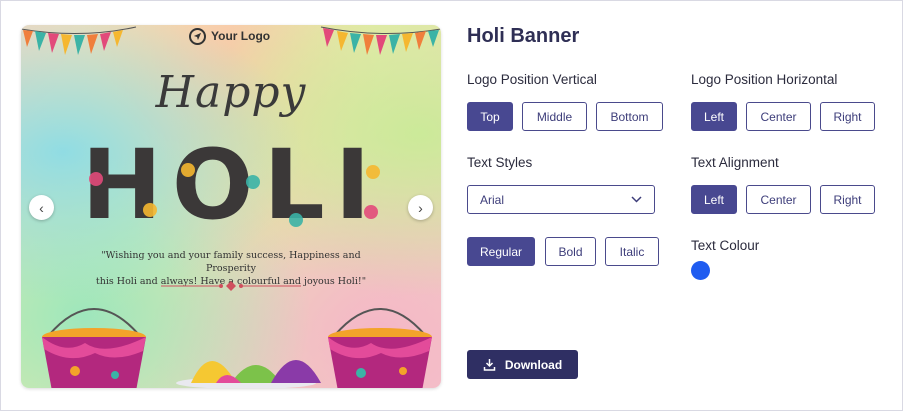 Image resolution: width=903 pixels, height=411 pixels. Describe the element at coordinates (570, 251) in the screenshot. I see `text-style-bold-button: Bold` at that location.